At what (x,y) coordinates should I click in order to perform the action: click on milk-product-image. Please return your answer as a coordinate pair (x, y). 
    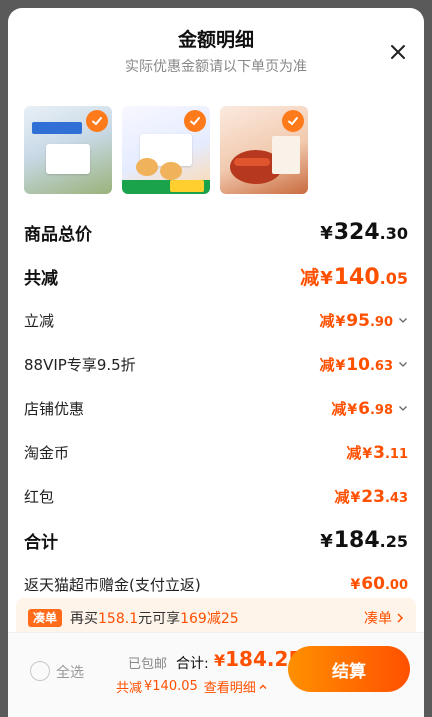
    Looking at the image, I should click on (68, 150).